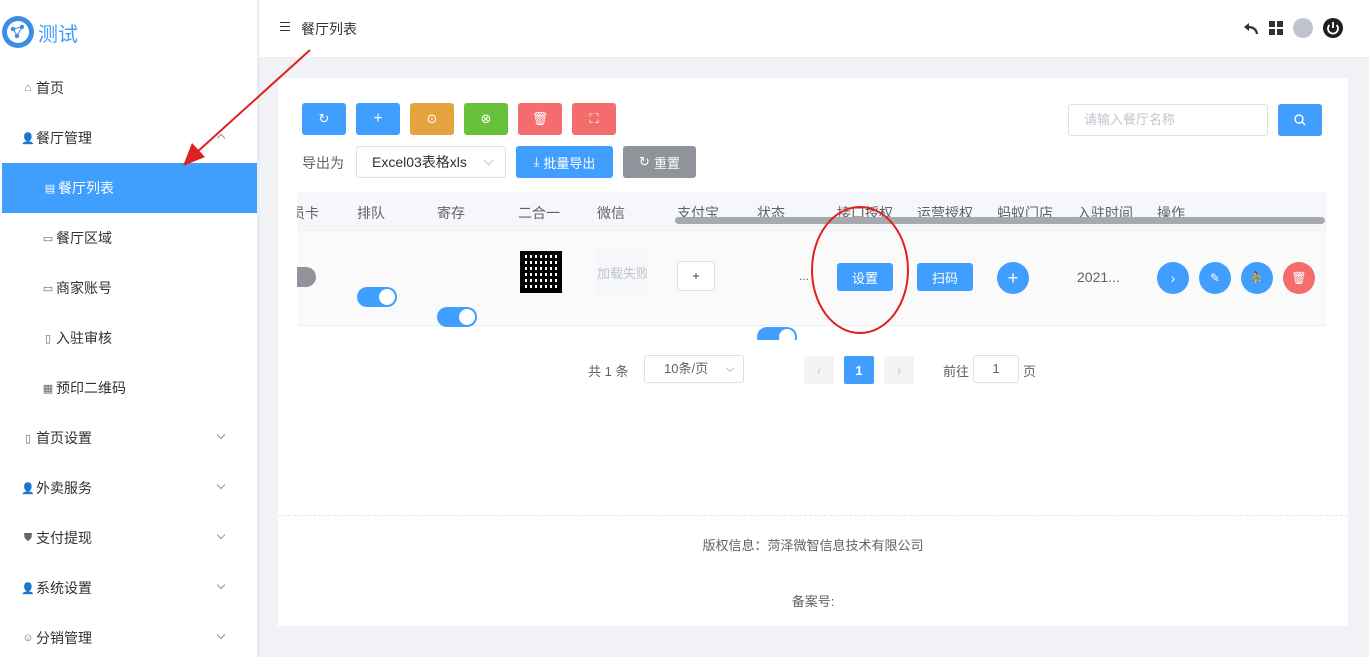 The width and height of the screenshot is (1369, 657). I want to click on download-icon: ⤓, so click(536, 161).